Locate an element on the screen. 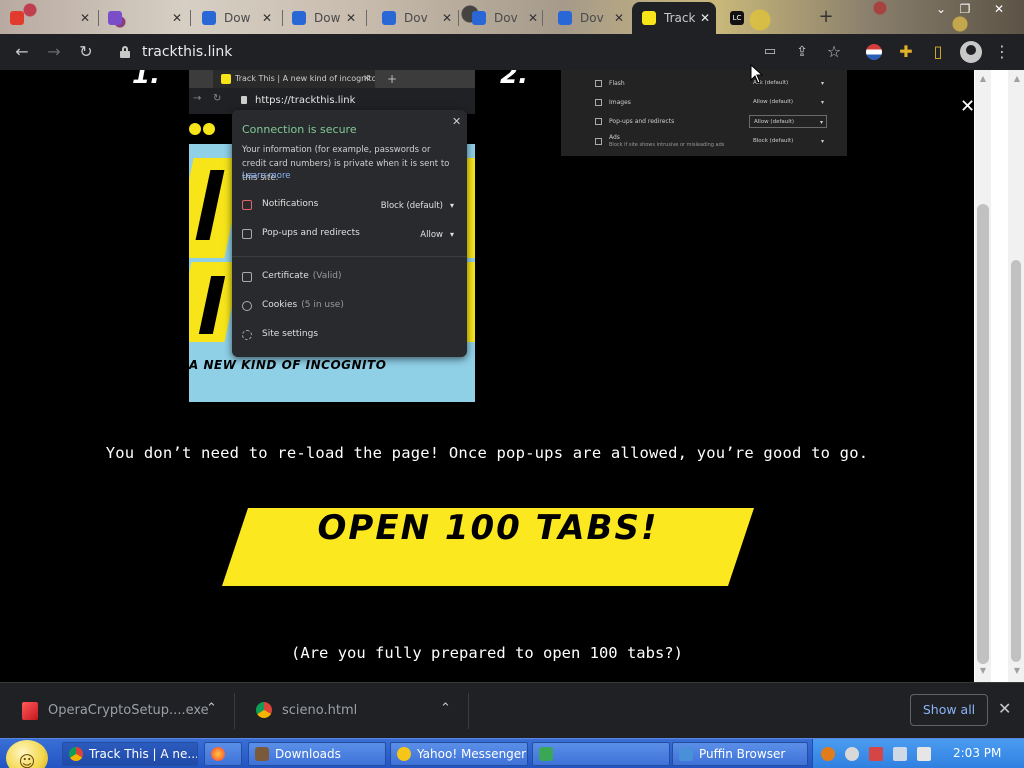 This screenshot has width=1024, height=768. new-tab-button: + is located at coordinates (826, 17).